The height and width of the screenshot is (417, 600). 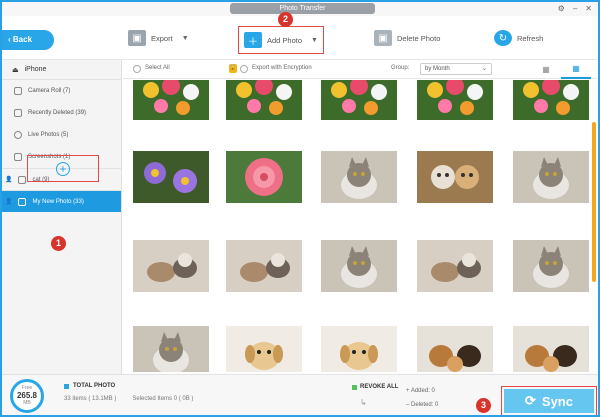 What do you see at coordinates (530, 38) in the screenshot?
I see `refresh-label: Refresh` at bounding box center [530, 38].